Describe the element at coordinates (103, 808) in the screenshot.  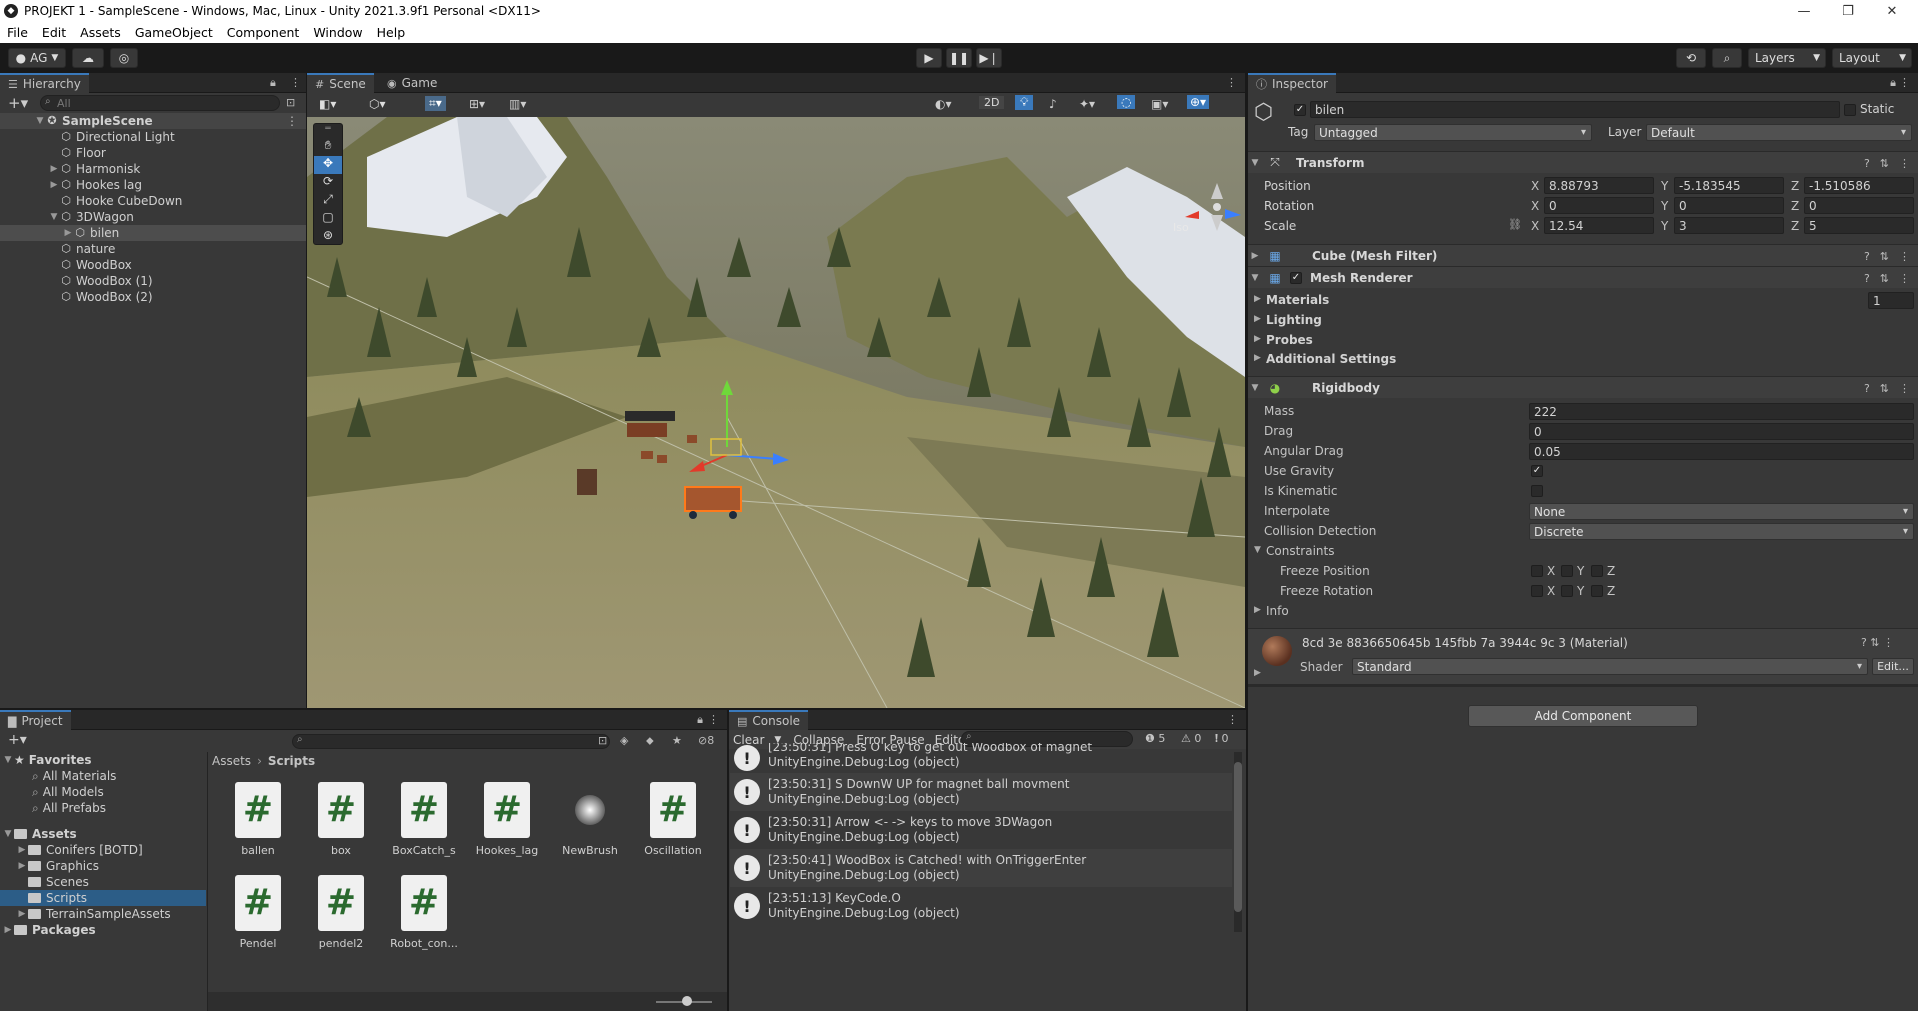
I see `favorite-item: ⌕ All Prefabs` at that location.